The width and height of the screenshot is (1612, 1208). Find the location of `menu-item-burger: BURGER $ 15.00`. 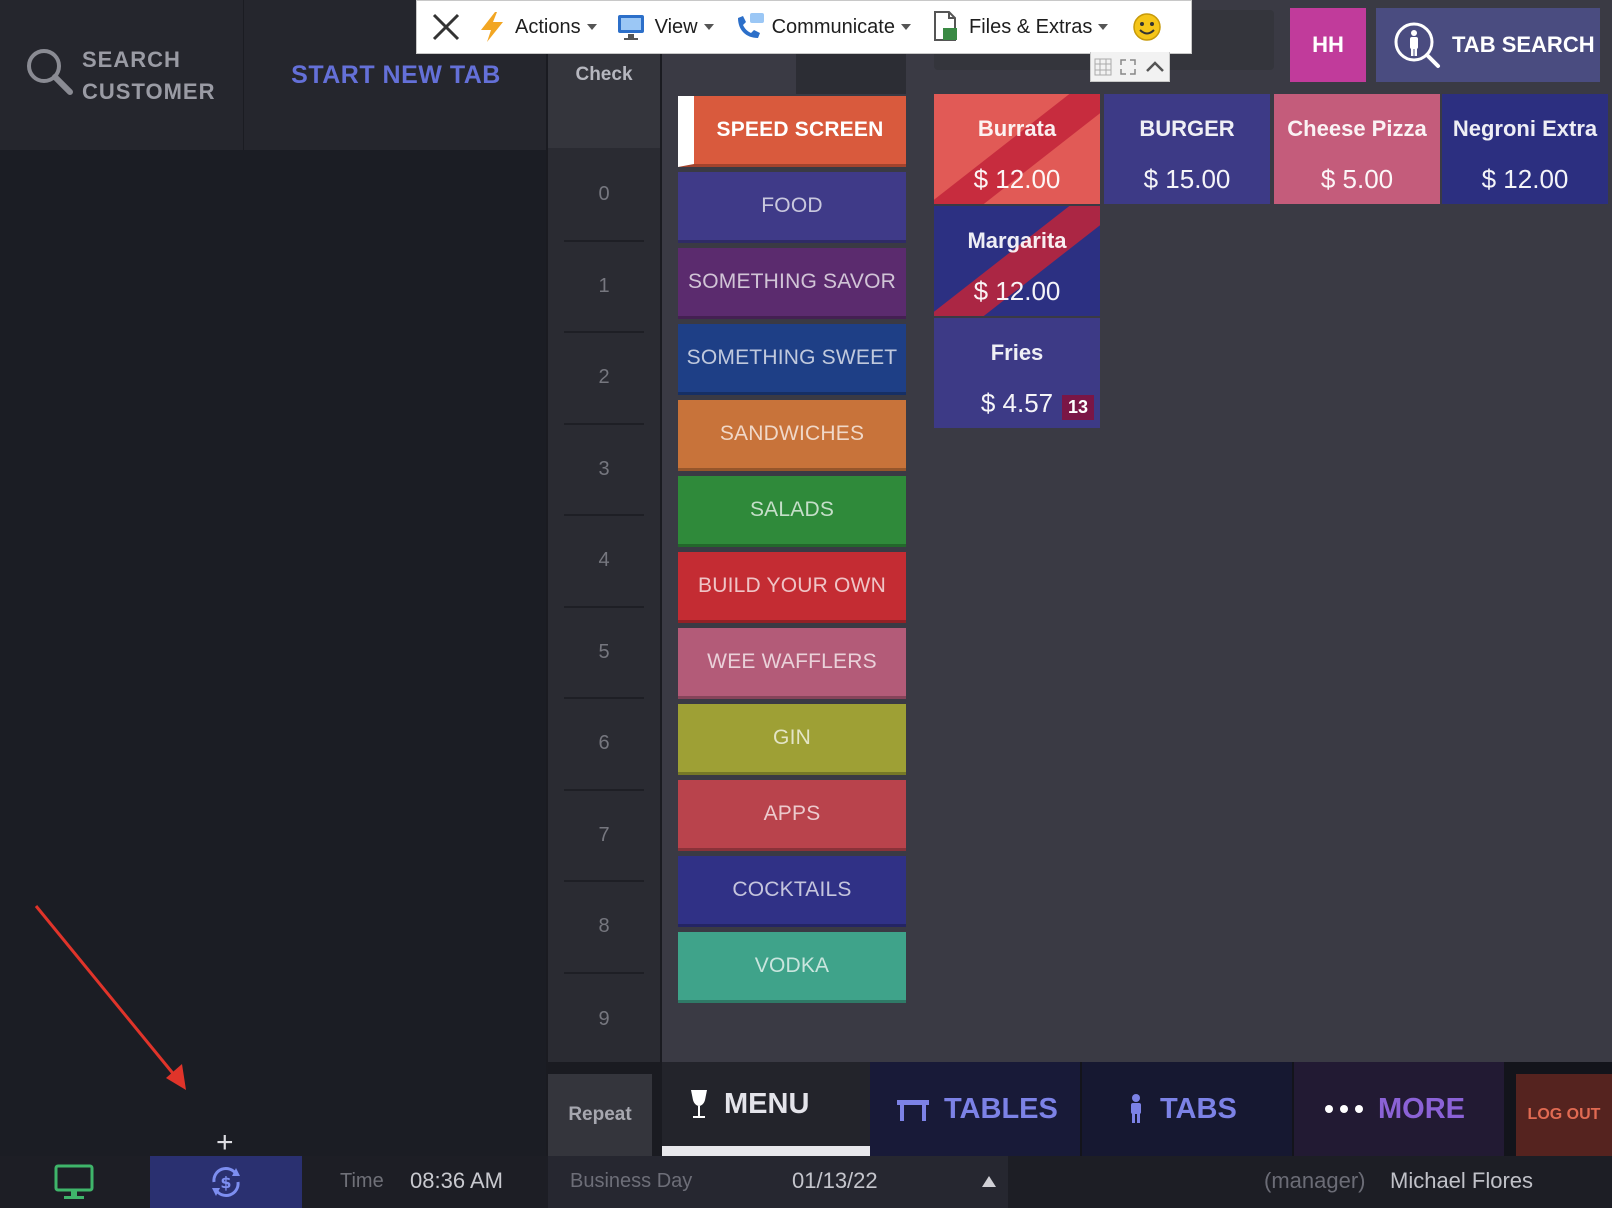

menu-item-burger: BURGER $ 15.00 is located at coordinates (1187, 149).